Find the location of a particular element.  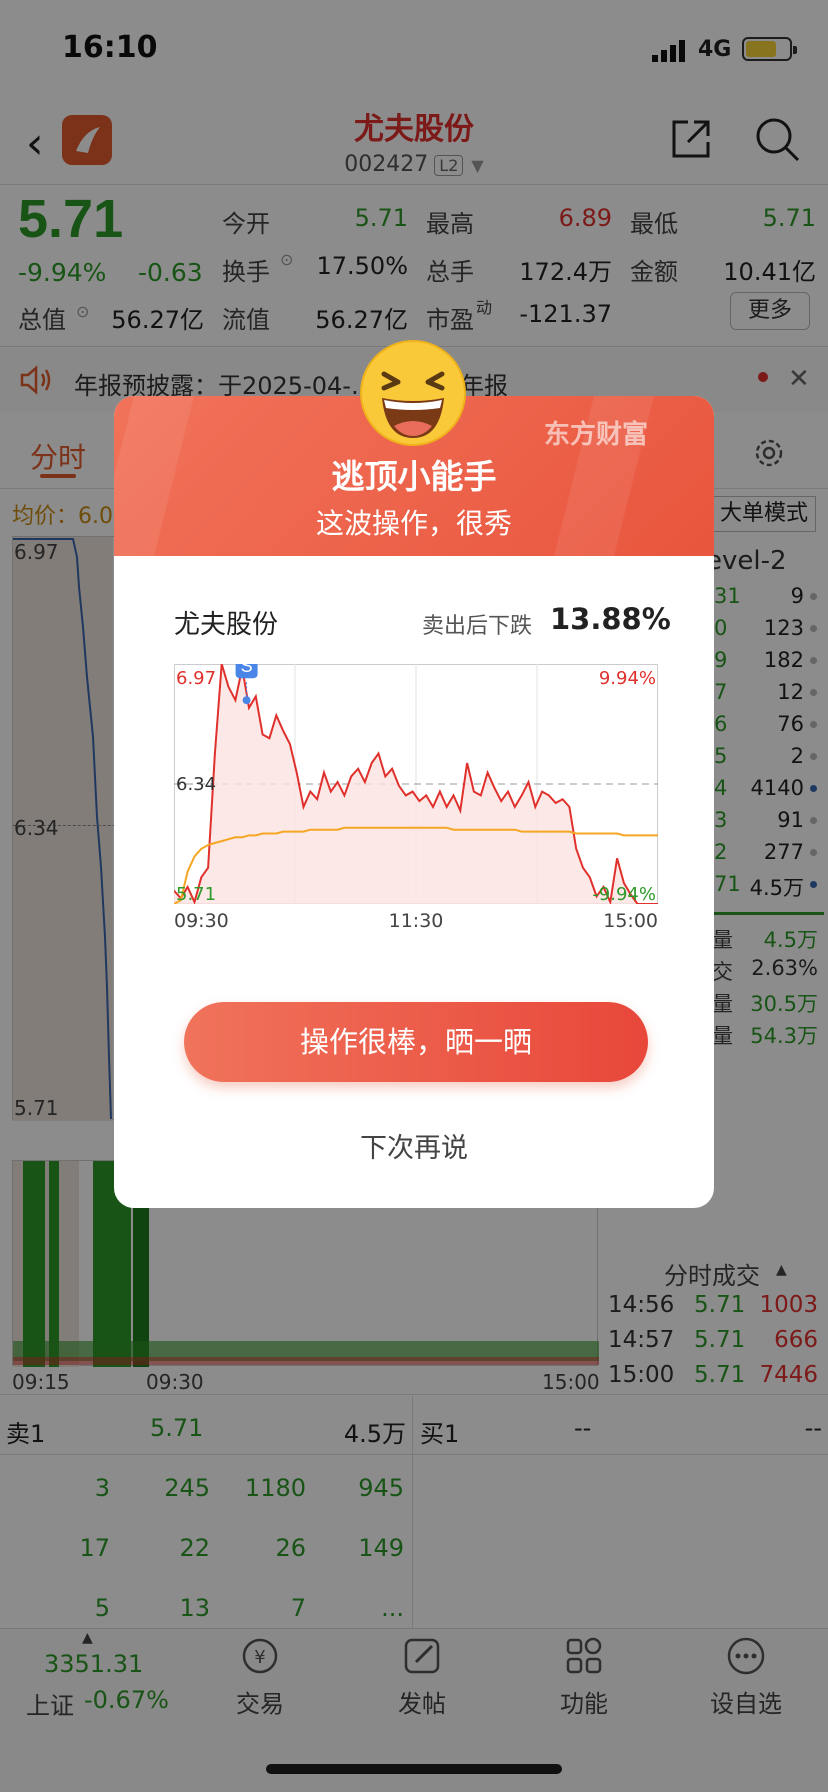

x-tick-label: 15:00 is located at coordinates (630, 921).